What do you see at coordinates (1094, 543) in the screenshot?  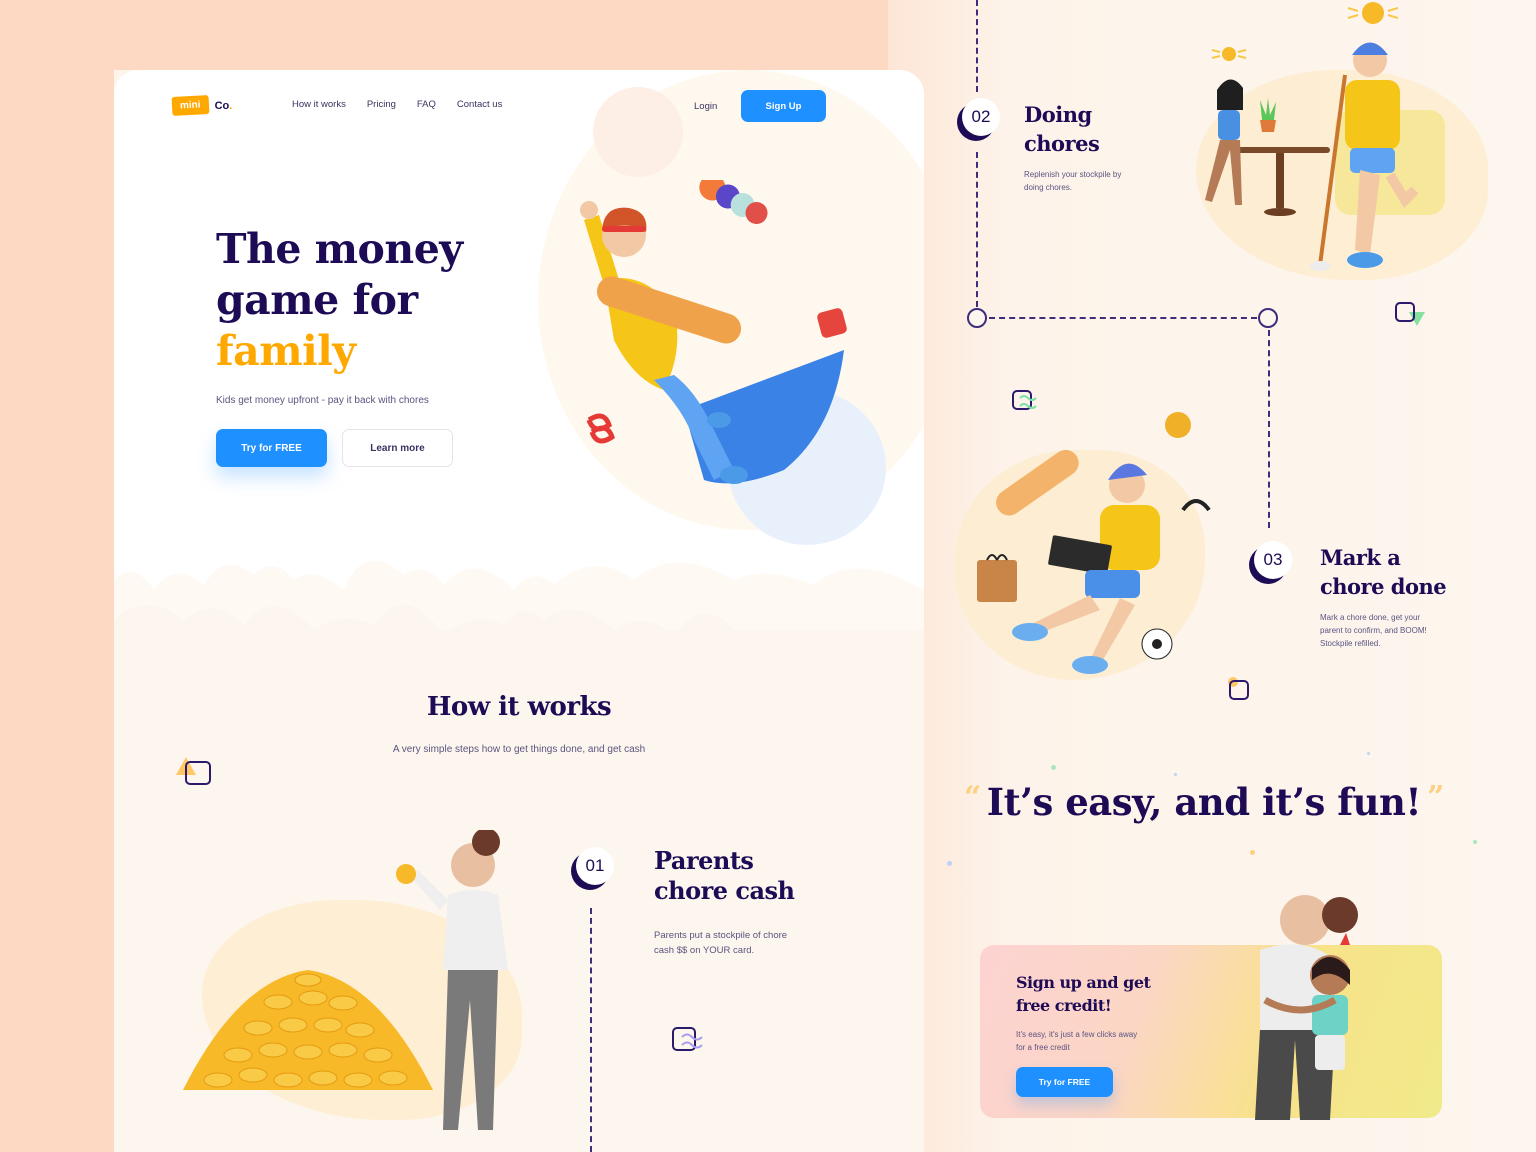 I see `step3-illustration-kid-laptop` at bounding box center [1094, 543].